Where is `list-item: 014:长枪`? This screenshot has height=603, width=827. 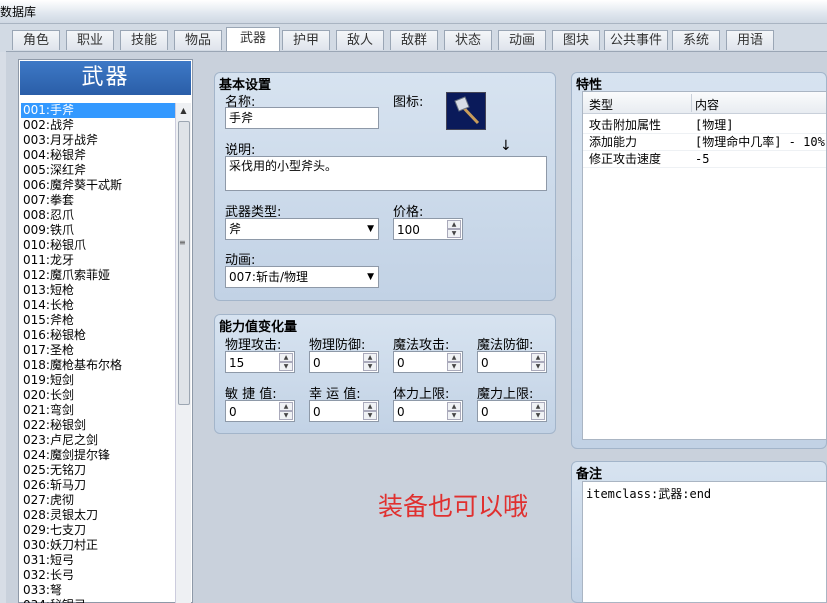 list-item: 014:长枪 is located at coordinates (98, 305).